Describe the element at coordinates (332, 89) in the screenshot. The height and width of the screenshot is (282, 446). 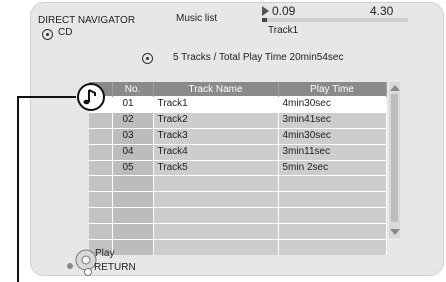
I see `column-header-play-time: Play Time` at that location.